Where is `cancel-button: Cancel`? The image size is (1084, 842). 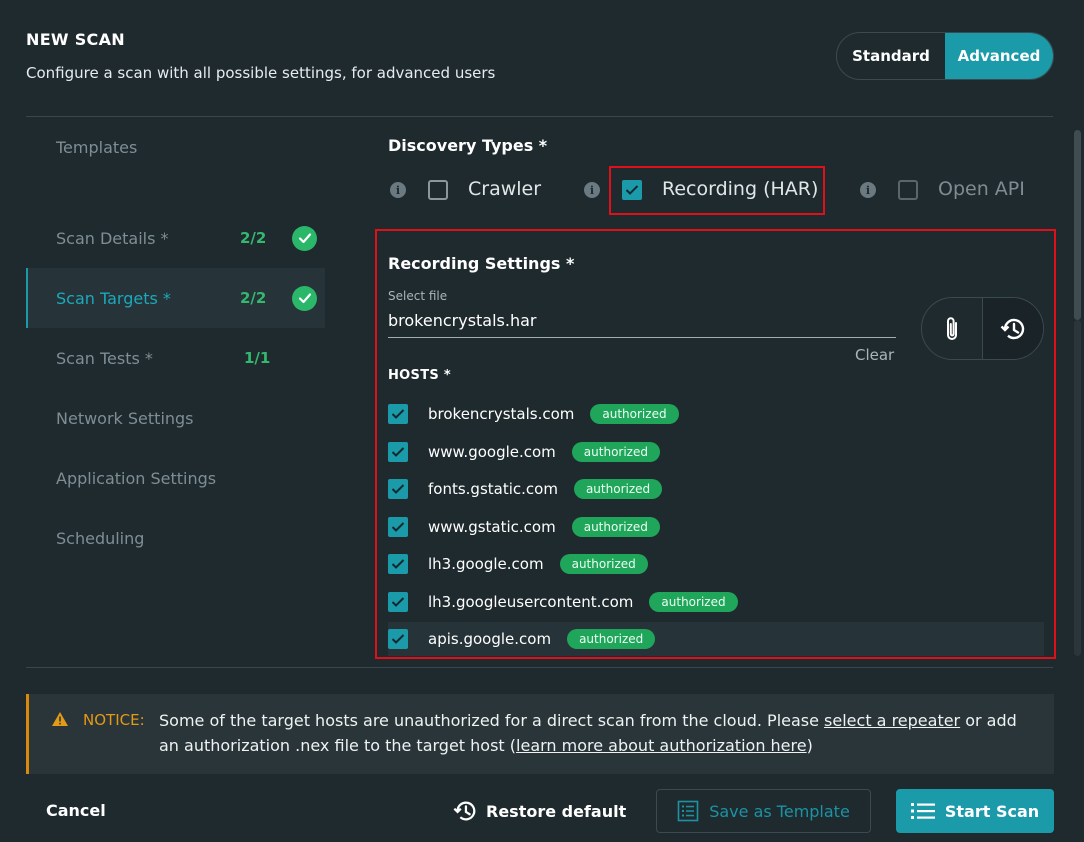
cancel-button: Cancel is located at coordinates (76, 810).